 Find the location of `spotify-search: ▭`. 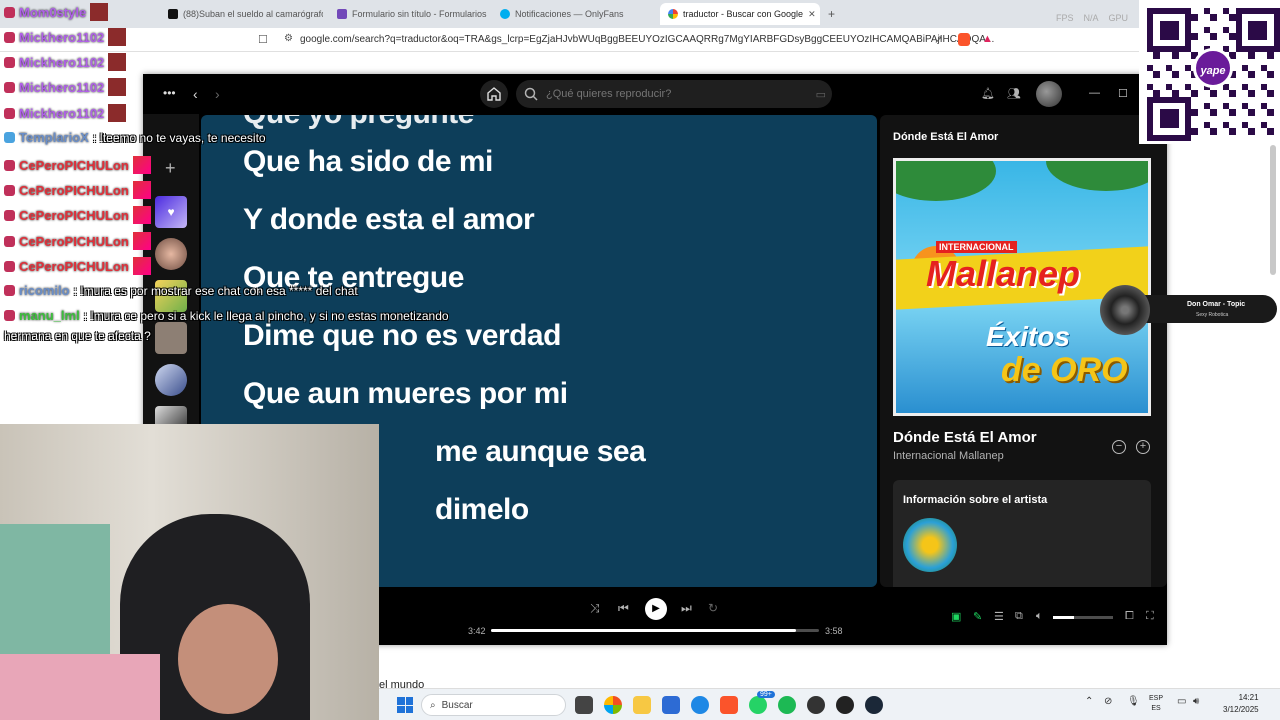

spotify-search: ▭ is located at coordinates (674, 94).